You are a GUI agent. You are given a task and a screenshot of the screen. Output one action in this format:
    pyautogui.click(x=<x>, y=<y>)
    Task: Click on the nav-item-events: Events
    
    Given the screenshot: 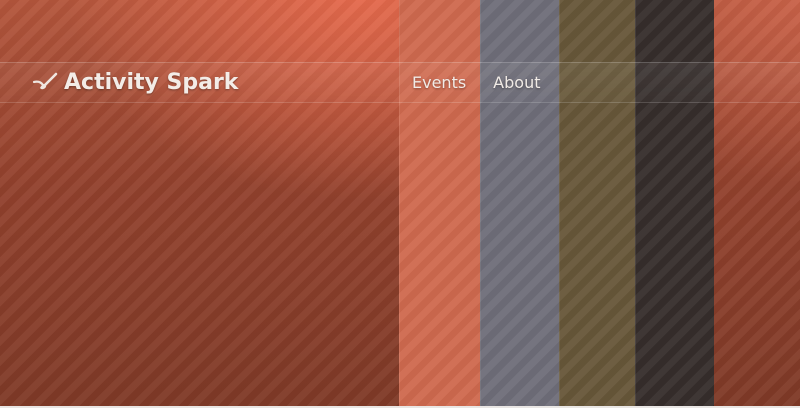 What is the action you would take?
    pyautogui.click(x=439, y=82)
    